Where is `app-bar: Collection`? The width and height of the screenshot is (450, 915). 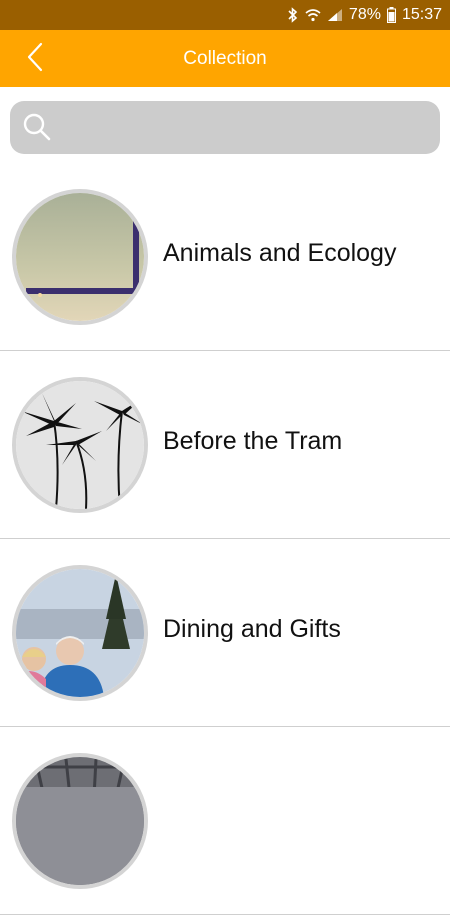 app-bar: Collection is located at coordinates (225, 58).